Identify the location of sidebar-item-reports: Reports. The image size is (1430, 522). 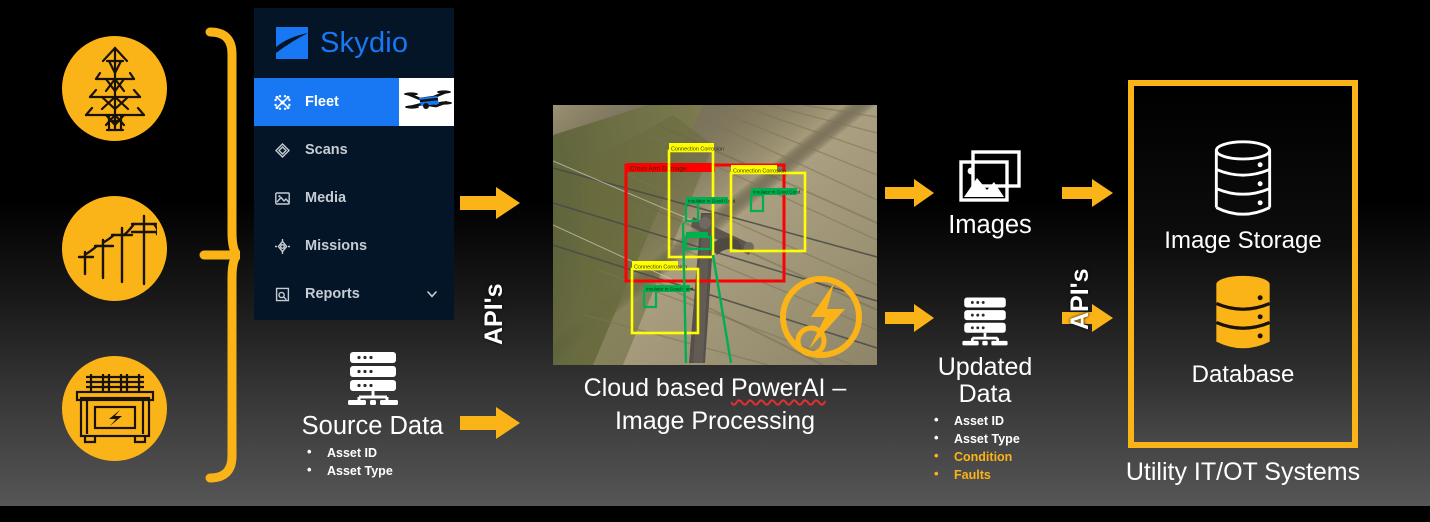
(354, 294).